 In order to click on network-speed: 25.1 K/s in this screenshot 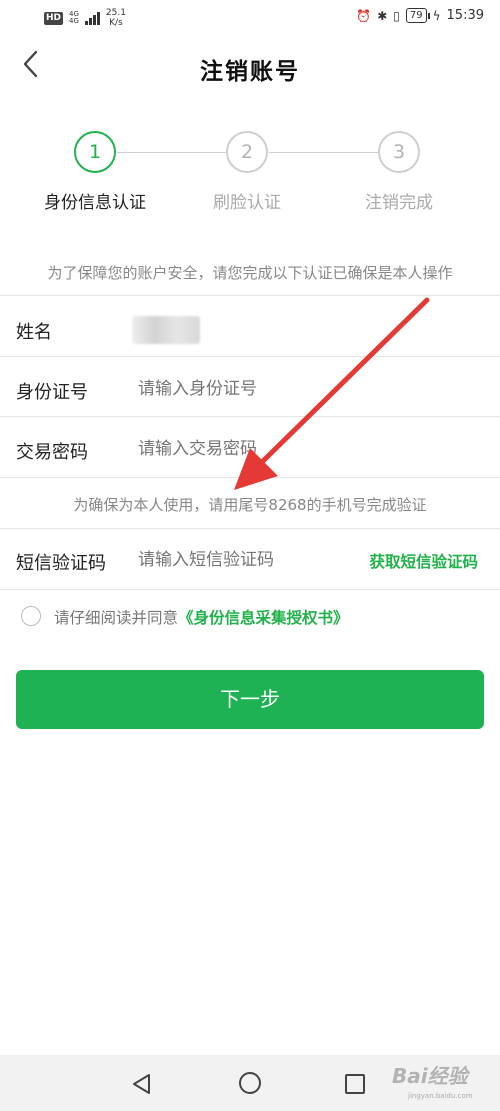, I will do `click(115, 18)`.